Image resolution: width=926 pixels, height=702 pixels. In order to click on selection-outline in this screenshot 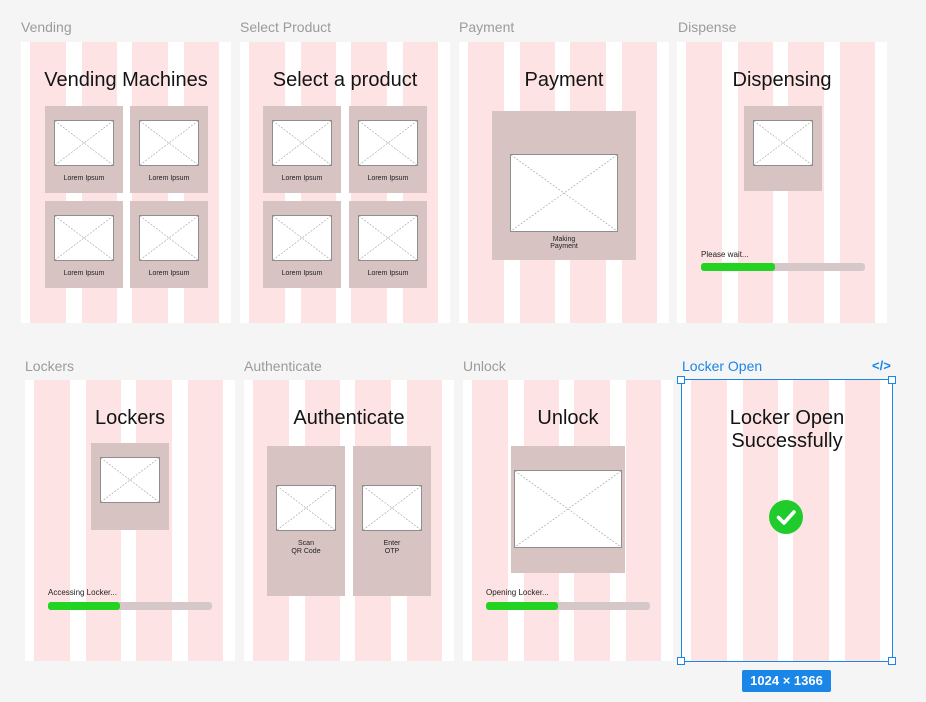, I will do `click(787, 520)`.